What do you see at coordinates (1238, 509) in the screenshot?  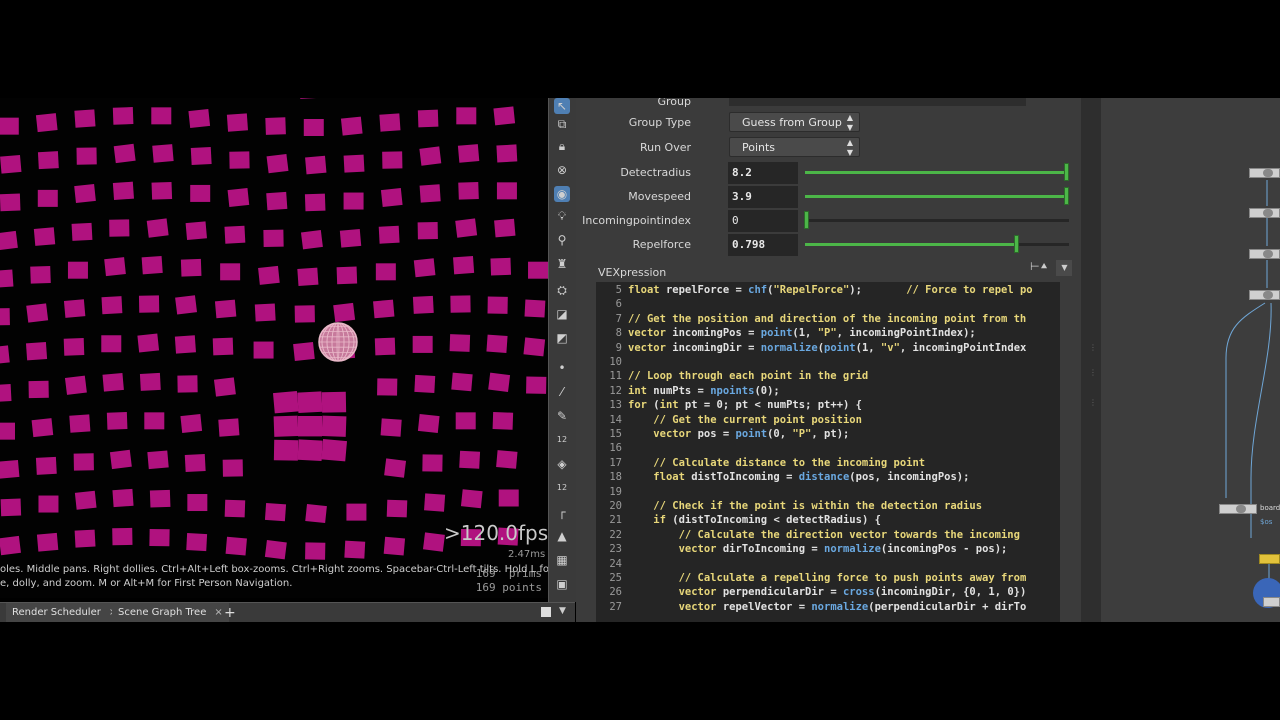 I see `board-node` at bounding box center [1238, 509].